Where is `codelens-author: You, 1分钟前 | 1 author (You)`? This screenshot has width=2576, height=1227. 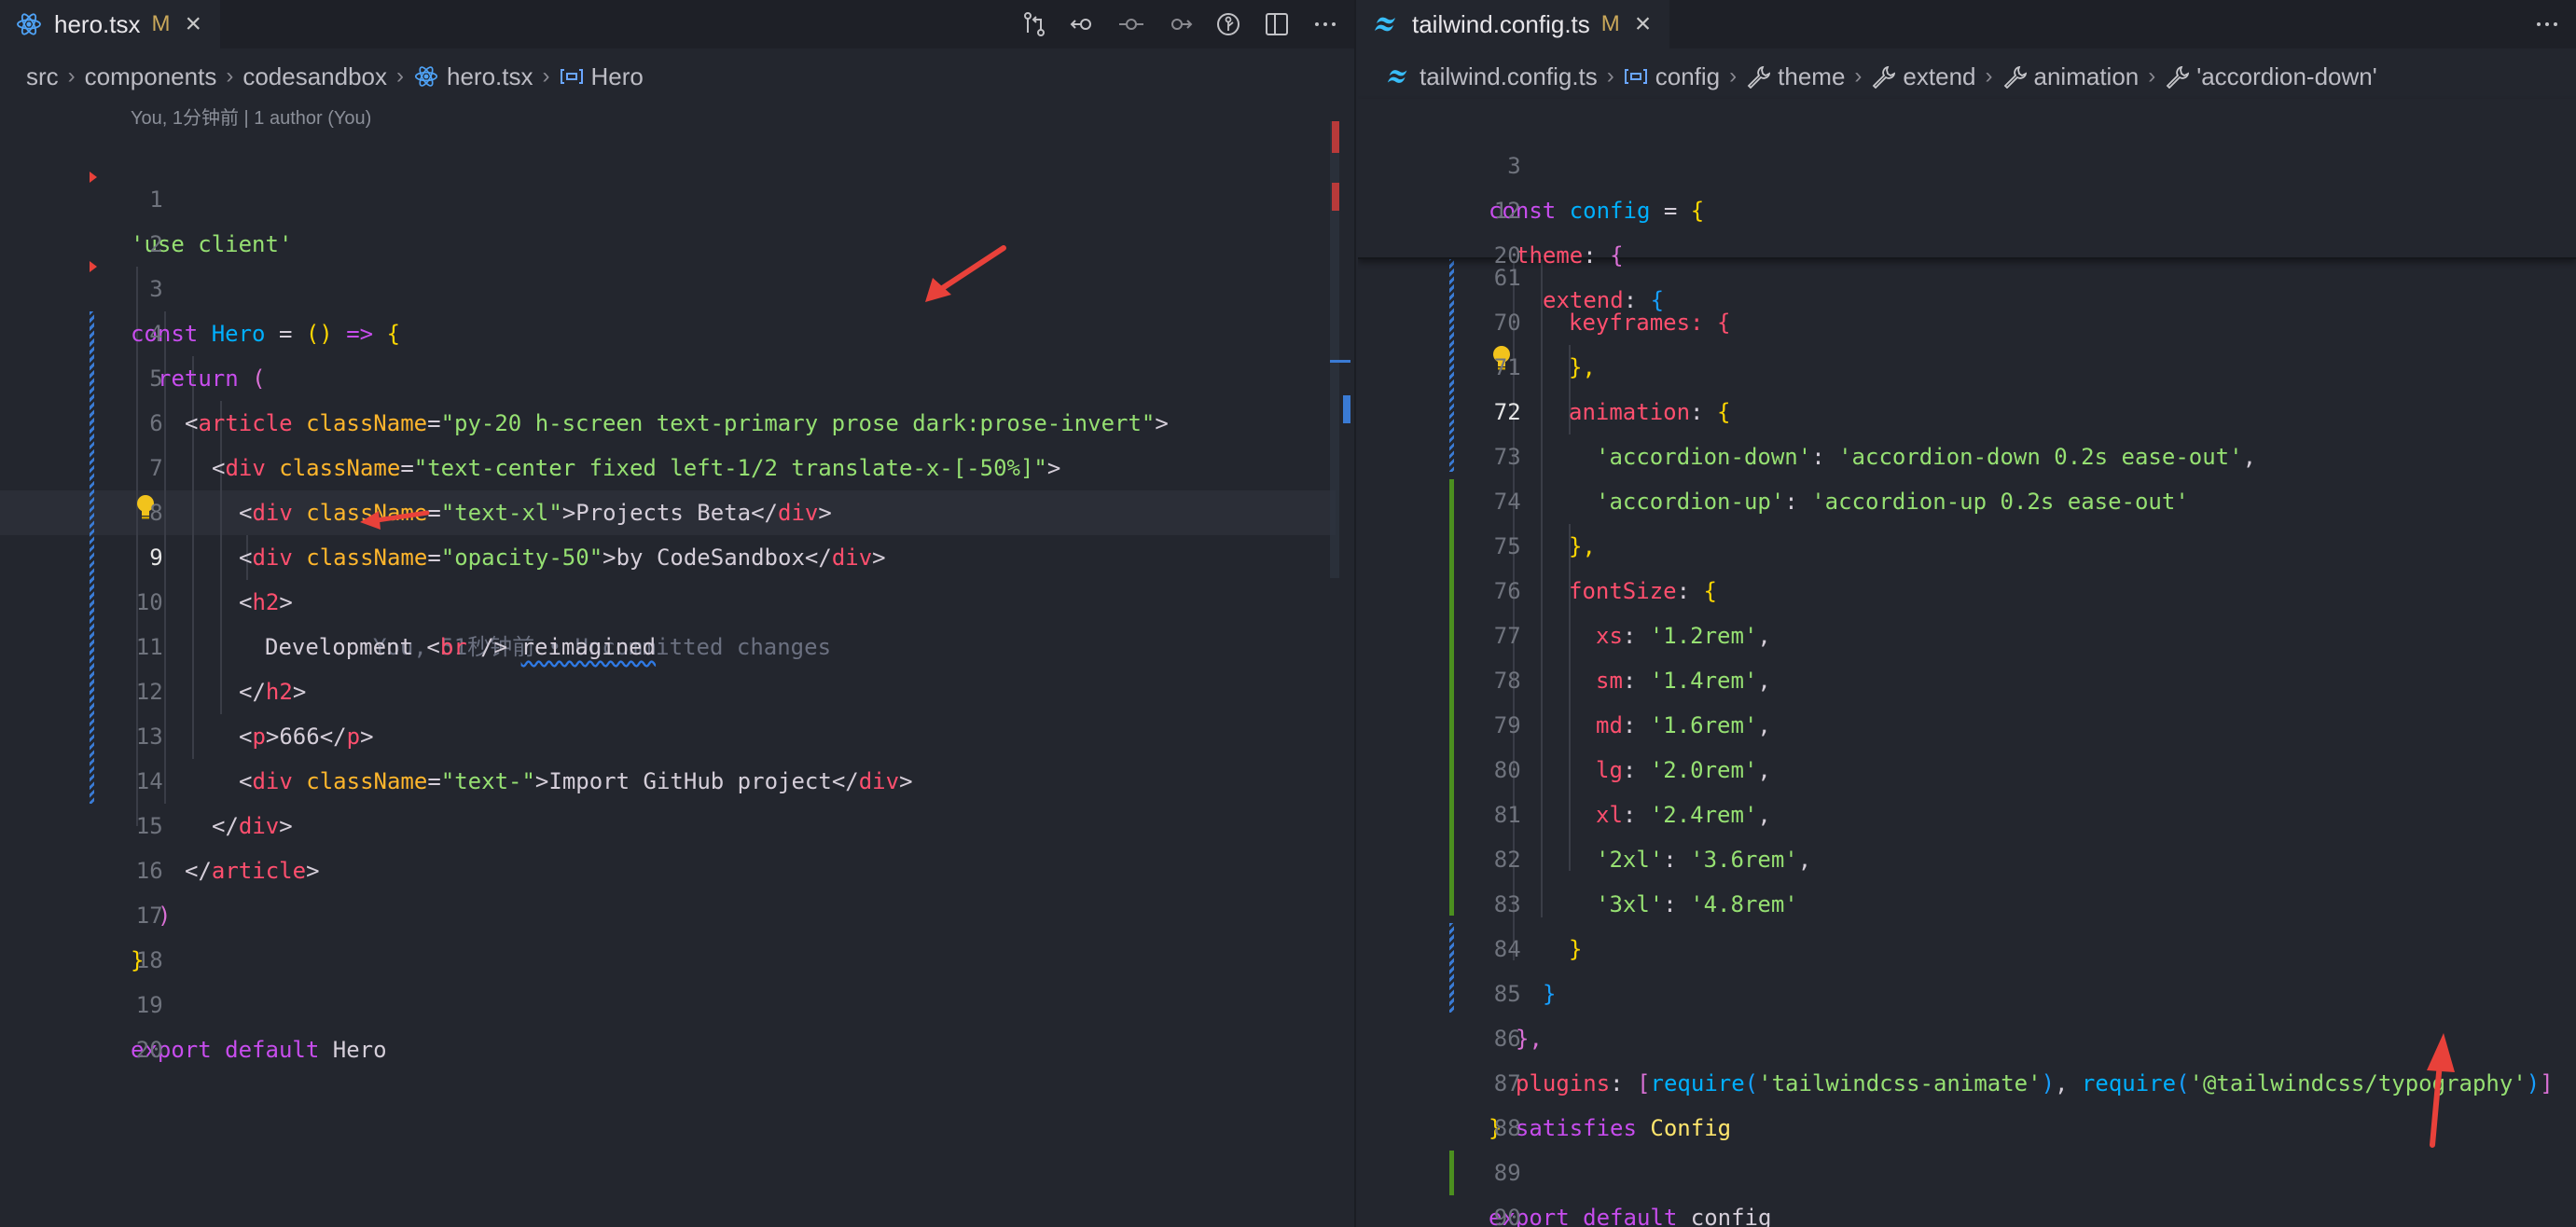 codelens-author: You, 1分钟前 | 1 author (You) is located at coordinates (251, 117).